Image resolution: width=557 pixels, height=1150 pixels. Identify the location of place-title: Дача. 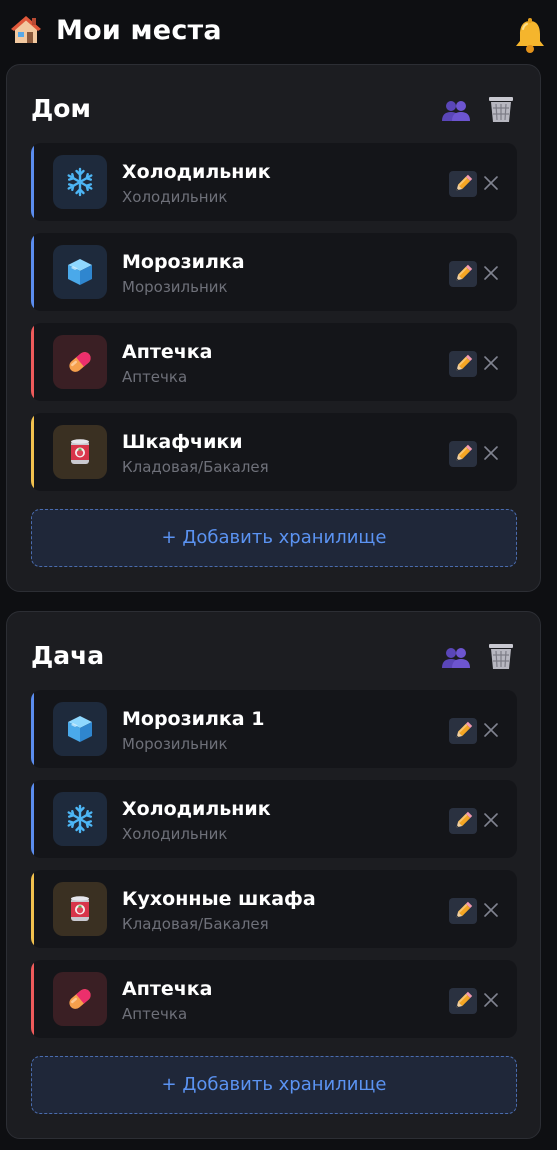
(68, 655).